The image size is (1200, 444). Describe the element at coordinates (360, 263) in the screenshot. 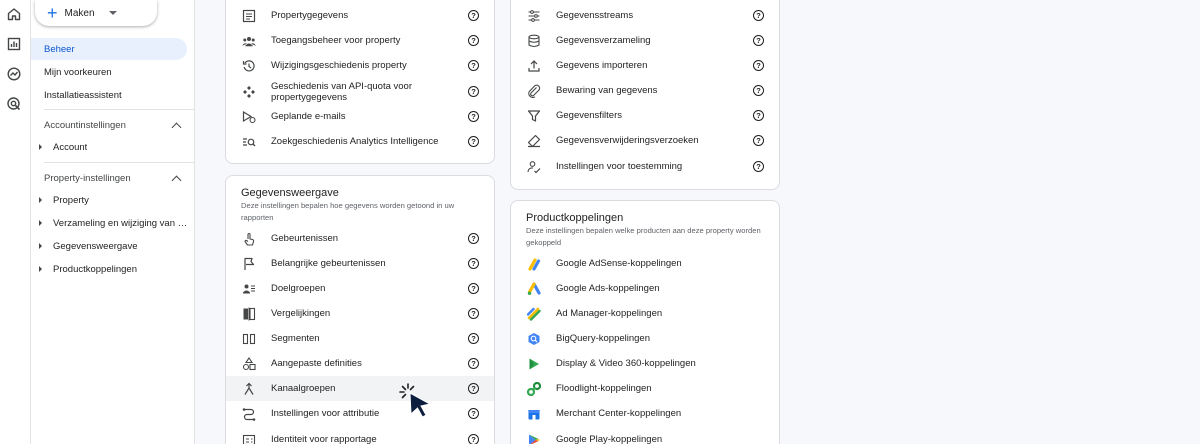

I see `row-key-events: Belangrijke gebeurtenissen ?` at that location.